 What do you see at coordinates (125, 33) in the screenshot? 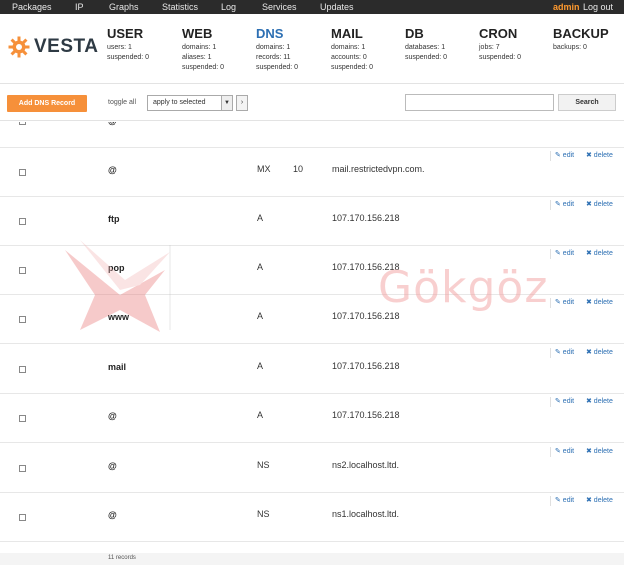
I see `stat-title: USER` at bounding box center [125, 33].